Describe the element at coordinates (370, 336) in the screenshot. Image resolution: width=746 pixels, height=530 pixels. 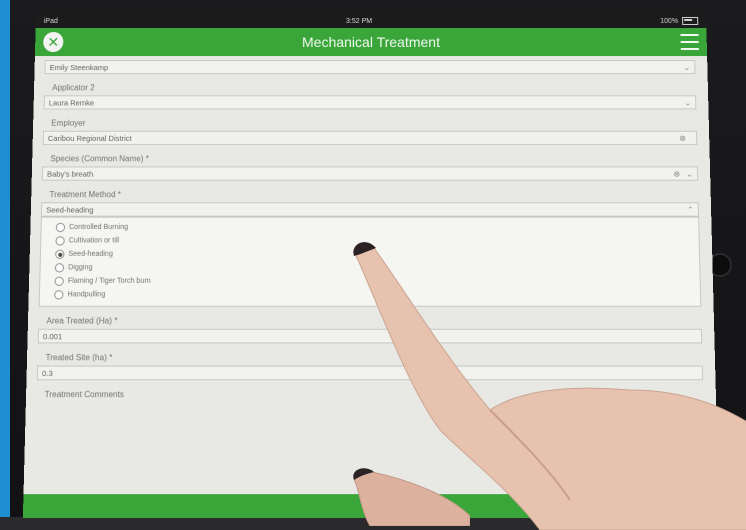
I see `area-treated-input: 0.001` at that location.